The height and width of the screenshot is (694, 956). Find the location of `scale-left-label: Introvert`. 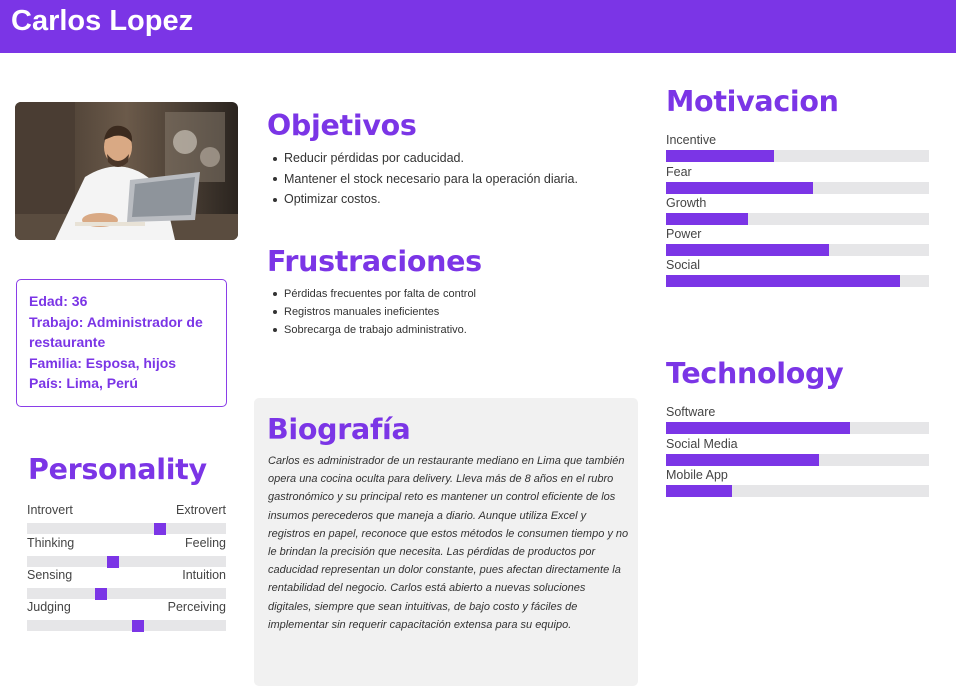

scale-left-label: Introvert is located at coordinates (50, 510).